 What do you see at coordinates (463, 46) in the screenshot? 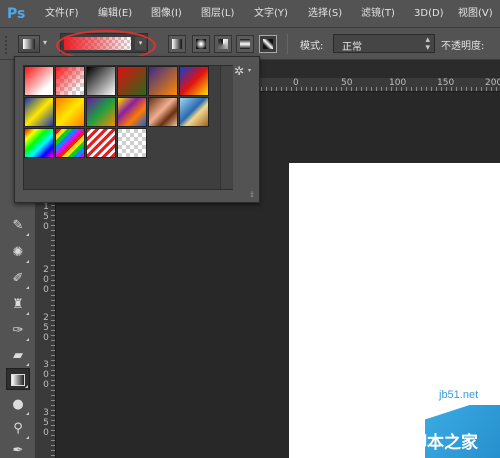
I see `opacity-label: 不透明度:` at bounding box center [463, 46].